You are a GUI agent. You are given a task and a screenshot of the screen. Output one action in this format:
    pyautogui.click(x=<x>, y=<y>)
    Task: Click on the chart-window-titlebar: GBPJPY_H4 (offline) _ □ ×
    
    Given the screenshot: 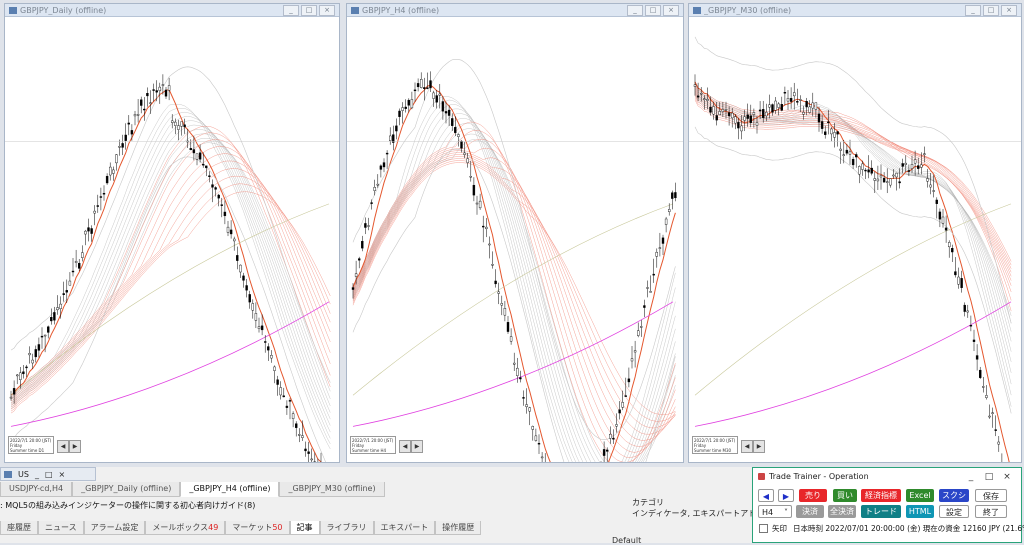 What is the action you would take?
    pyautogui.click(x=515, y=10)
    